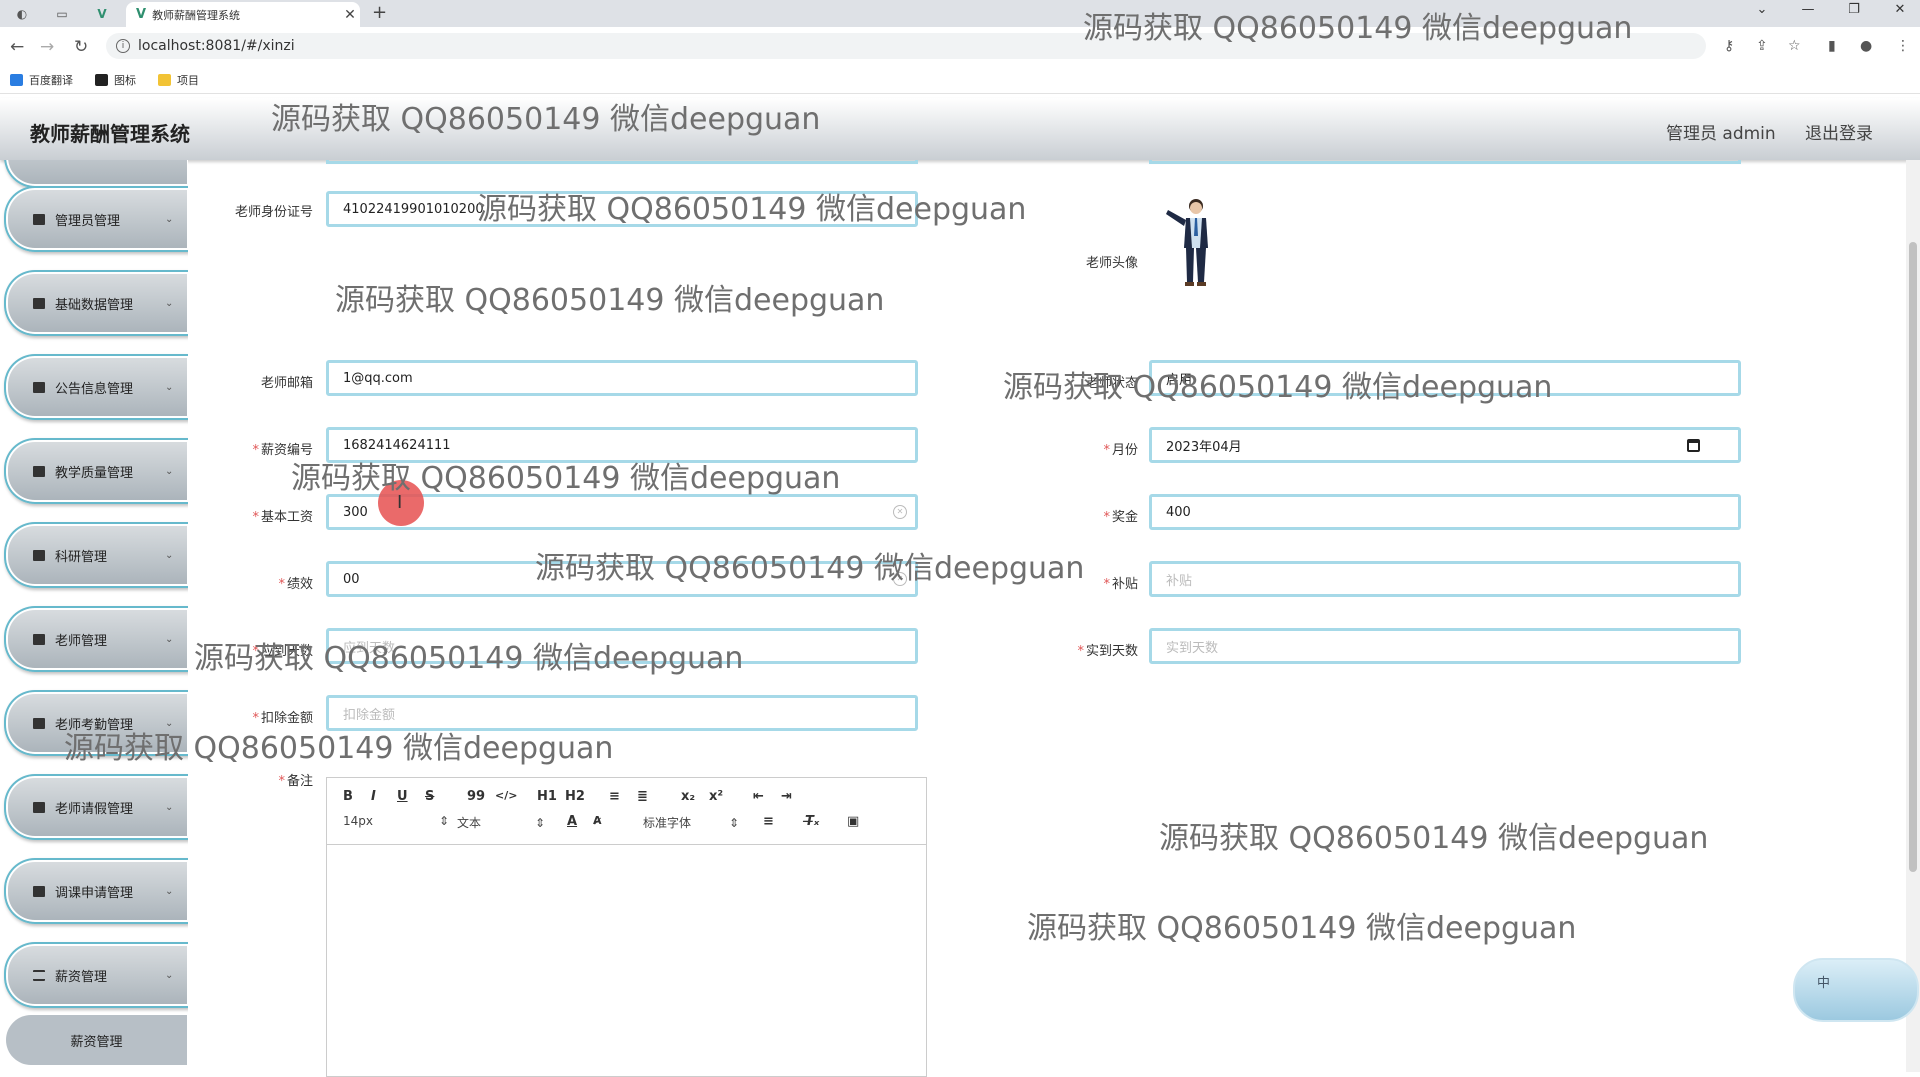 This screenshot has width=1920, height=1077. What do you see at coordinates (96, 807) in the screenshot?
I see `sidebar-item-leave: 老师请假管理 ⌄` at bounding box center [96, 807].